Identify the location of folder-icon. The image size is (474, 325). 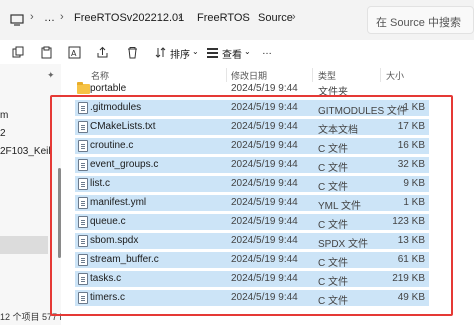
(83, 88).